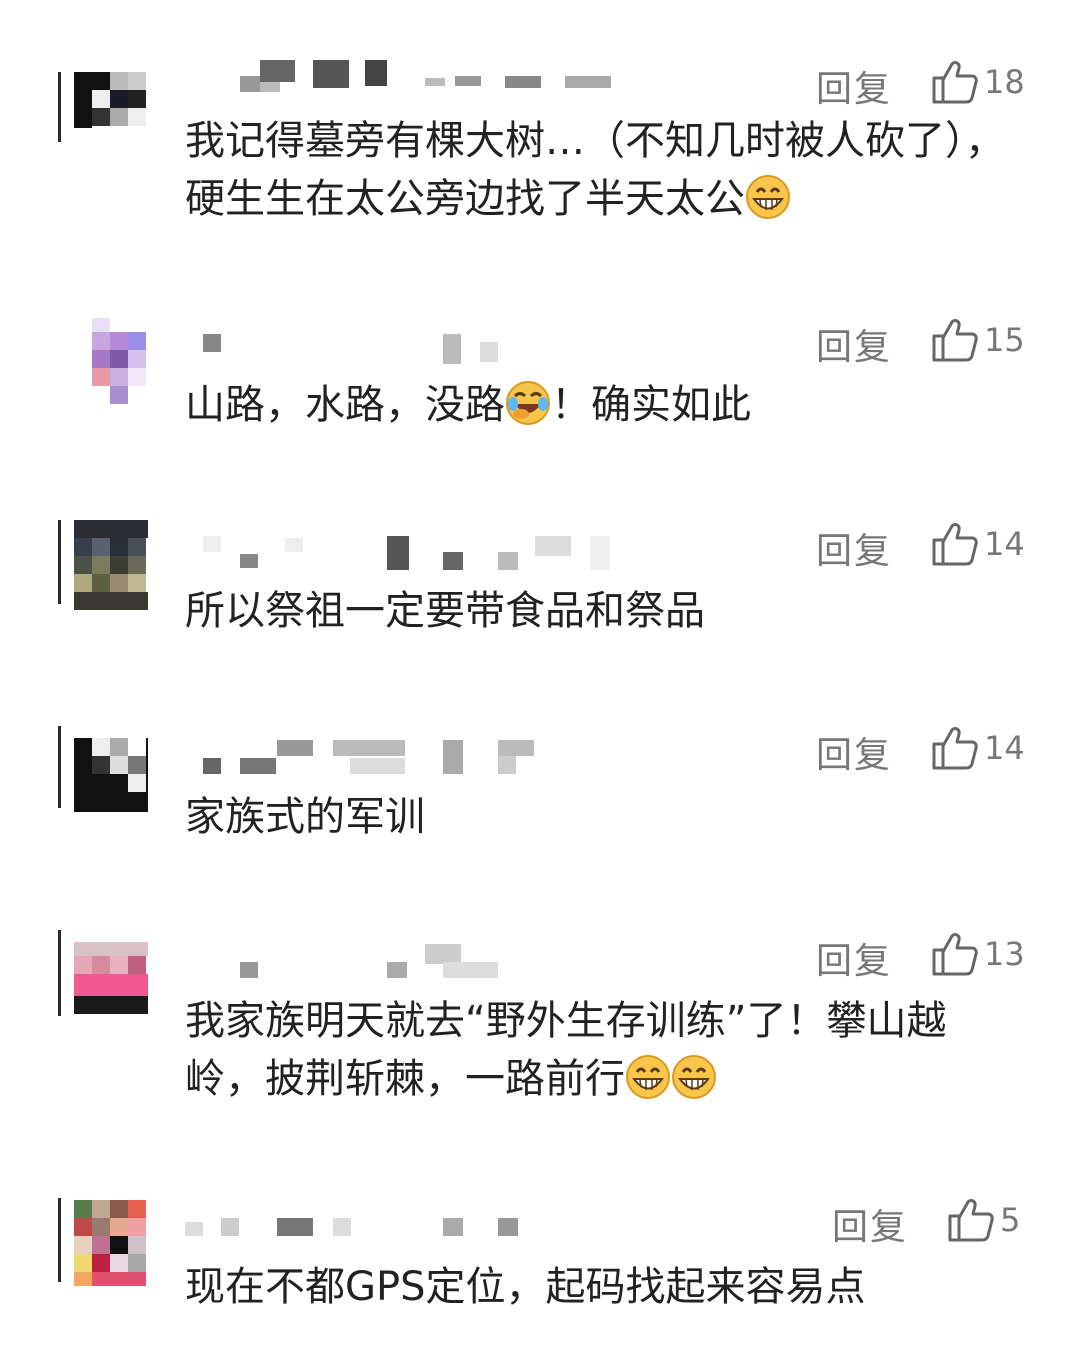 This screenshot has width=1080, height=1360. I want to click on comment-text: 所以祭祖一定要带食品和祭品, so click(595, 611).